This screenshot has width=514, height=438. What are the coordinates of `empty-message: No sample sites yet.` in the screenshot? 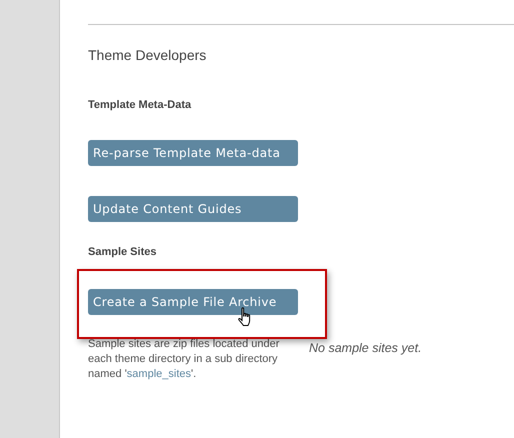 It's located at (365, 348).